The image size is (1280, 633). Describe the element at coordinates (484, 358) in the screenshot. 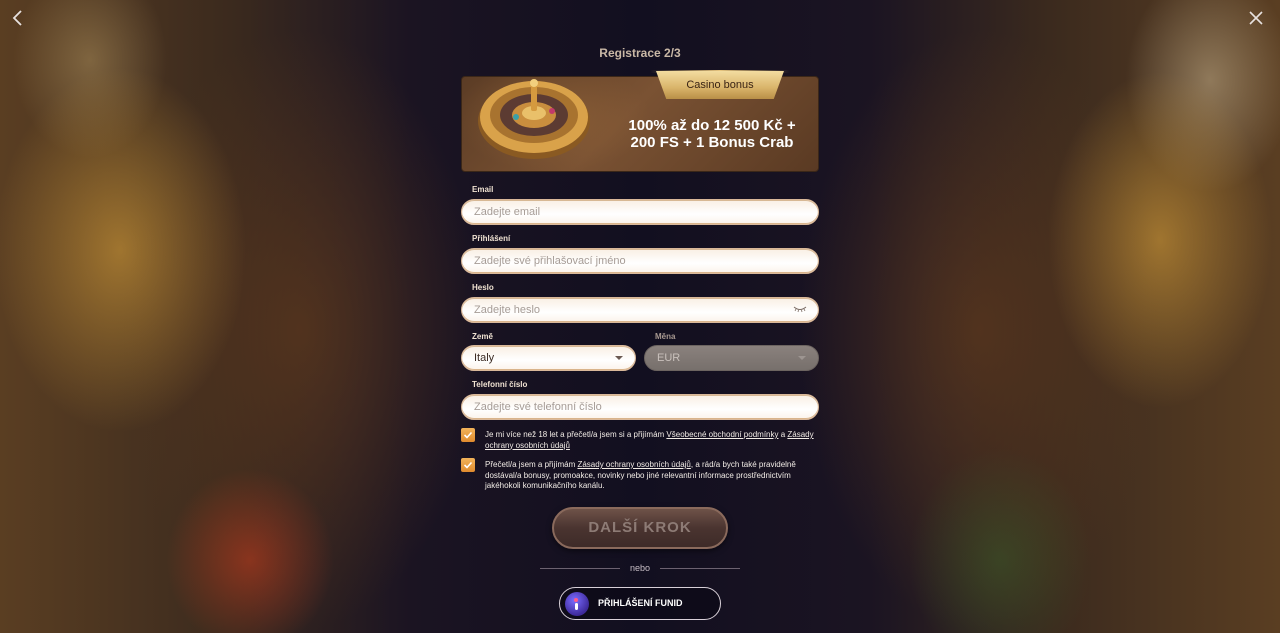

I see `country-value: Italy` at that location.